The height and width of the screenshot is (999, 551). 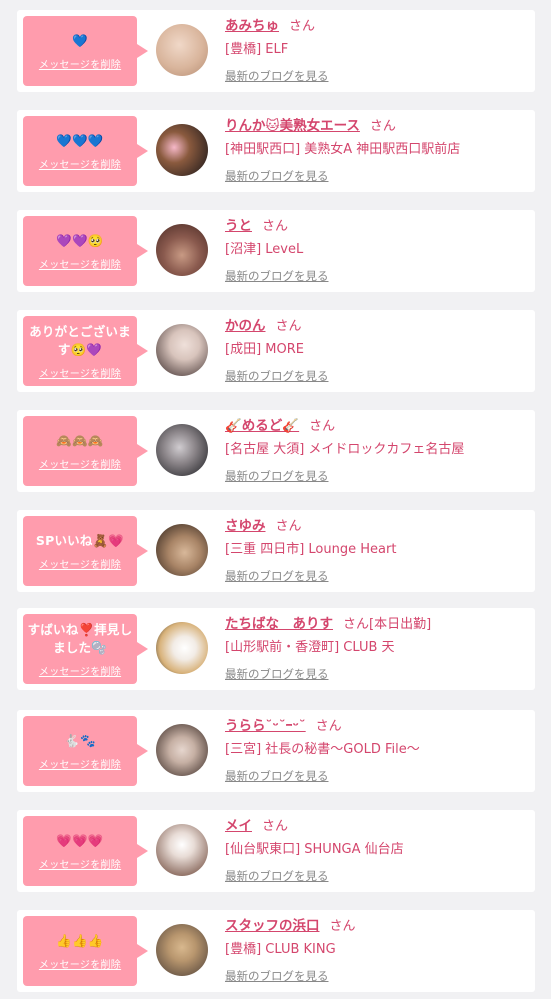 What do you see at coordinates (238, 226) in the screenshot?
I see `cast-name-link: うと` at bounding box center [238, 226].